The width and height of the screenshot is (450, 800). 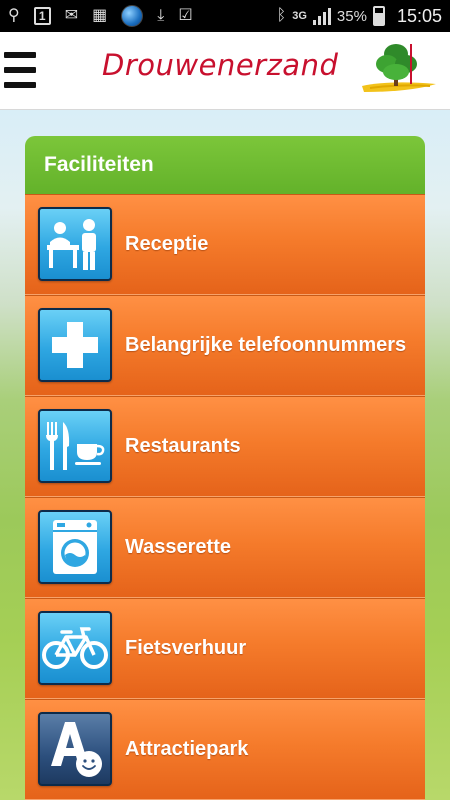 What do you see at coordinates (378, 16) in the screenshot?
I see `battery-icon` at bounding box center [378, 16].